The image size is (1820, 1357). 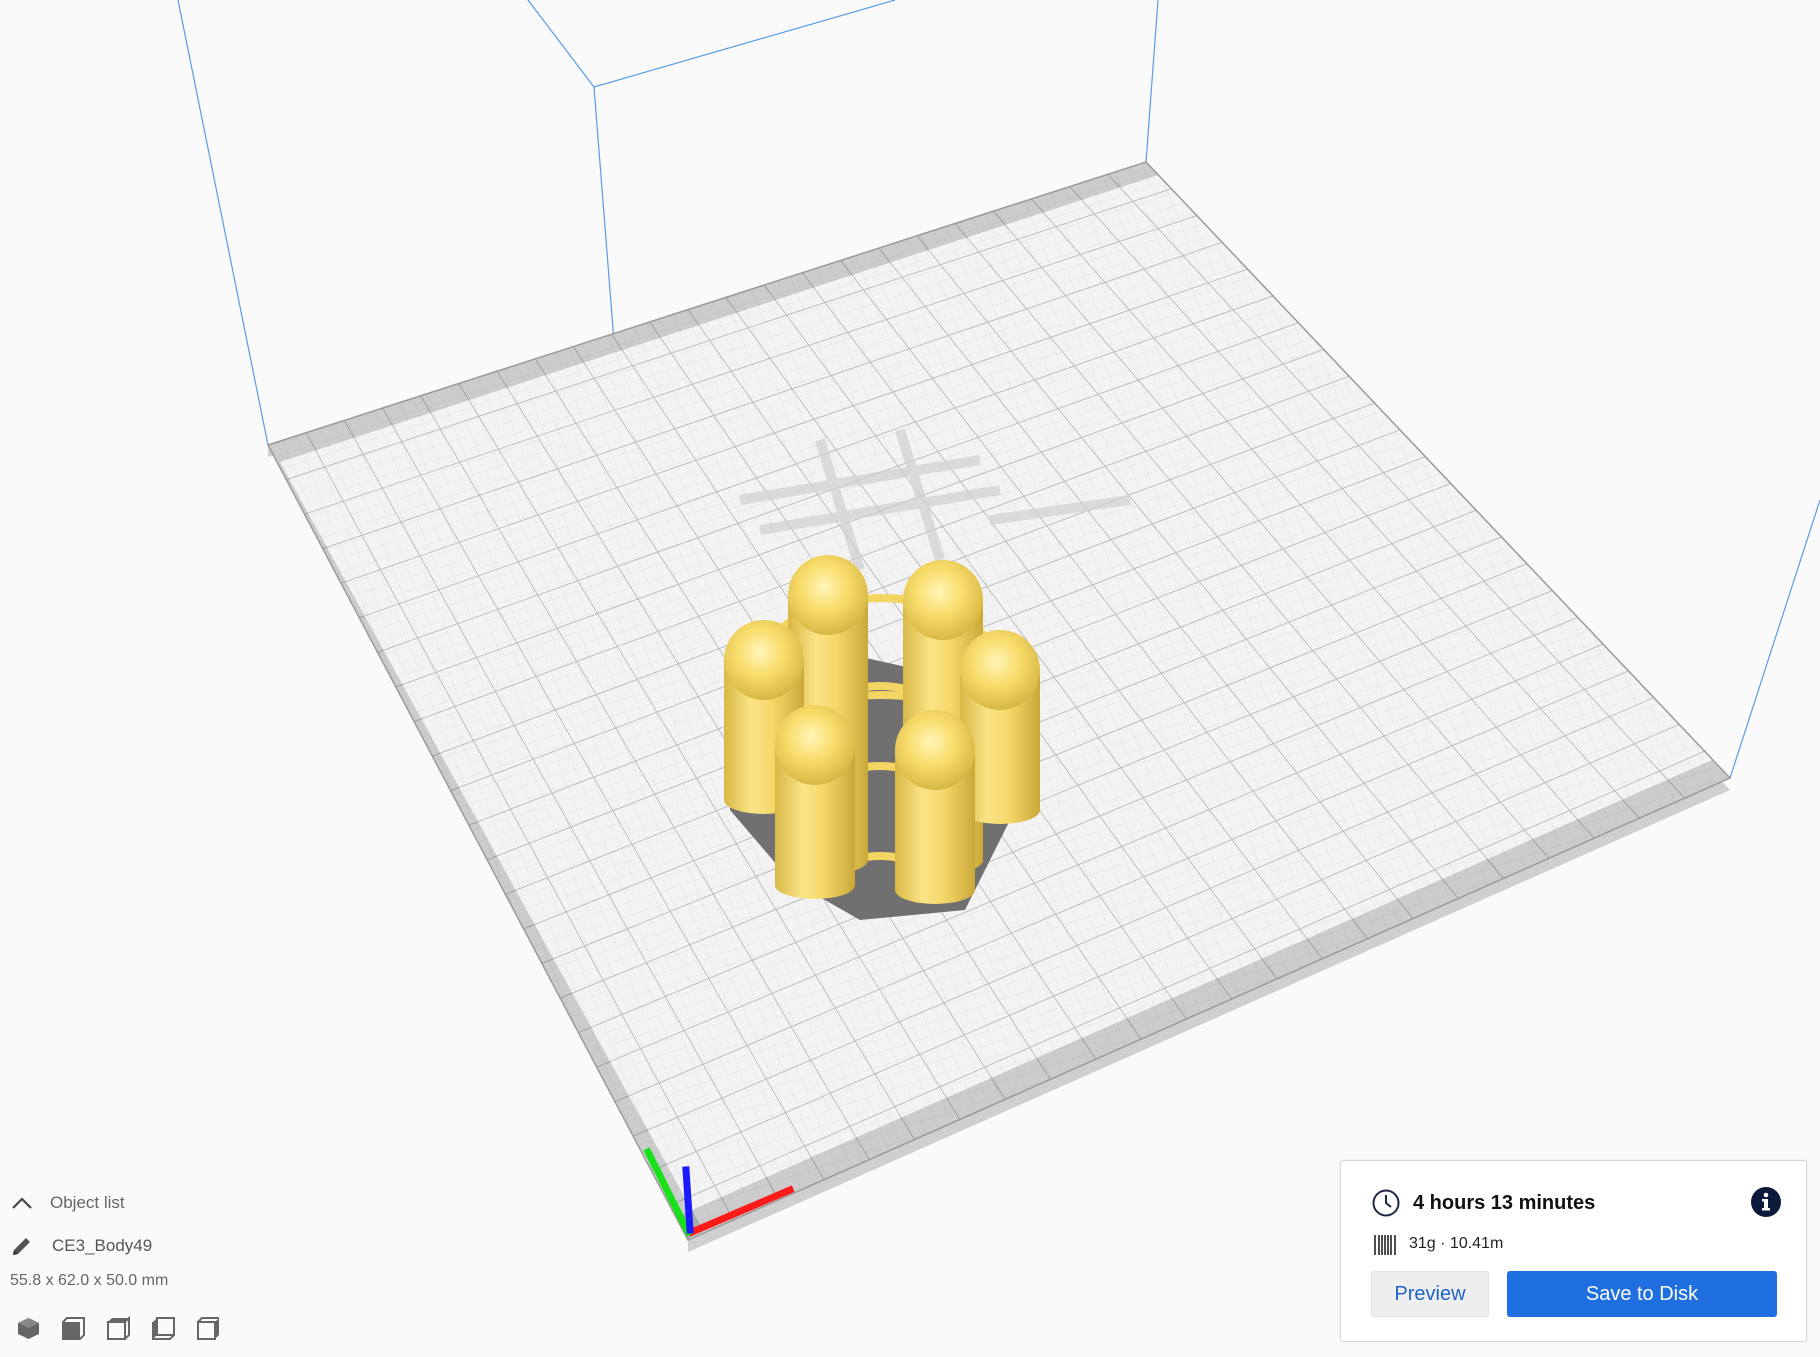 I want to click on material-estimate: 31g · 10.41m, so click(x=1438, y=1244).